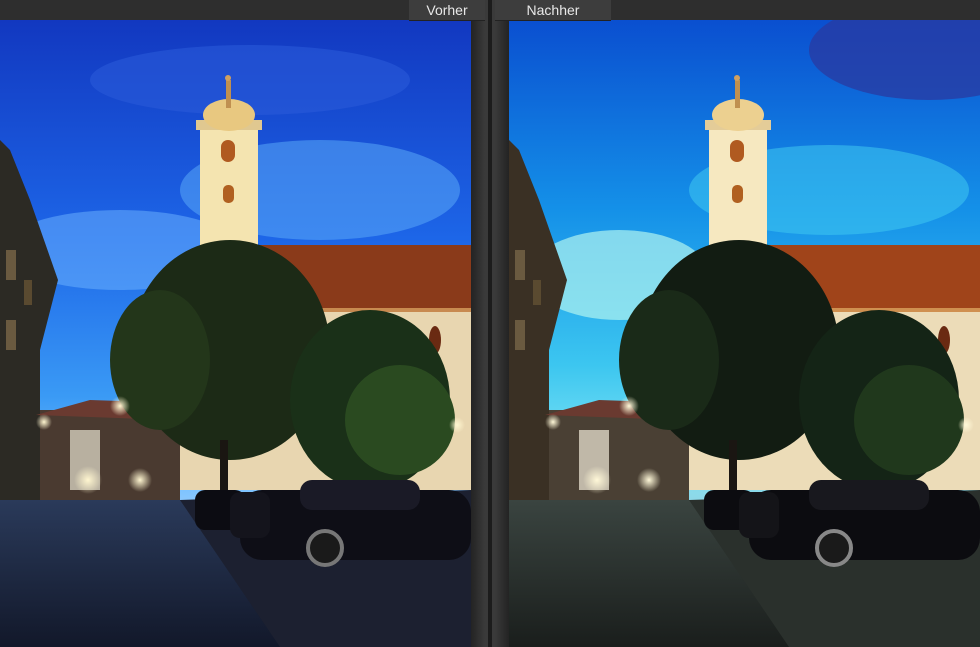  I want to click on after-label: Nachher, so click(553, 10).